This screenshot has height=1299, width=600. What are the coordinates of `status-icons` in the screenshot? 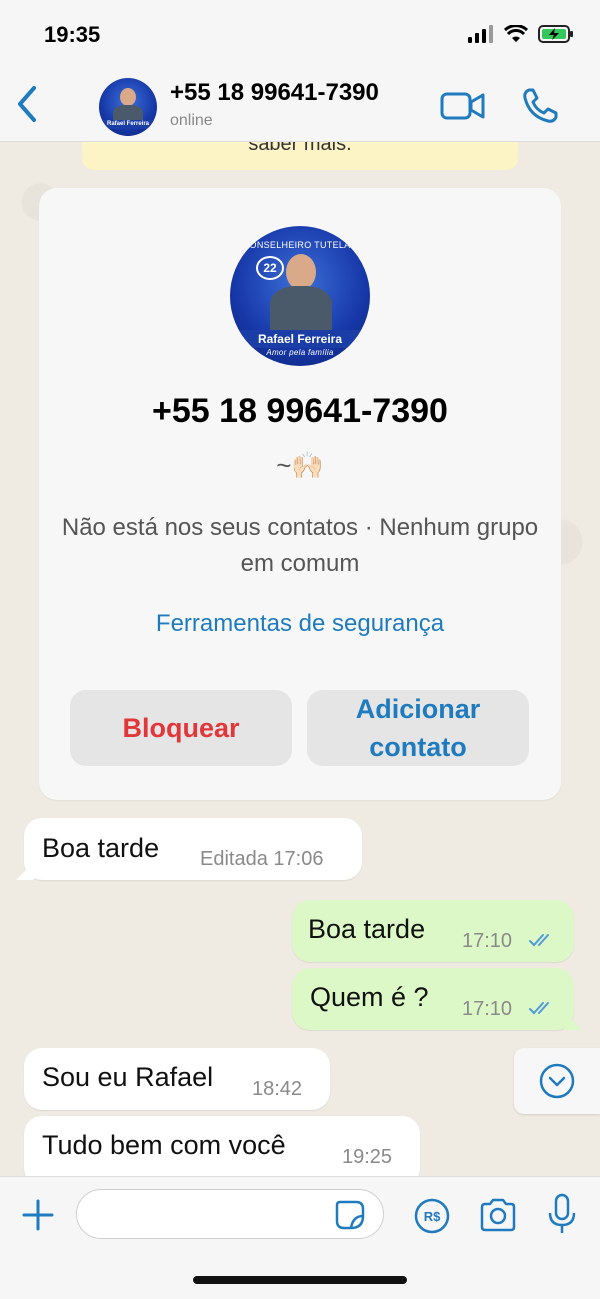 It's located at (521, 34).